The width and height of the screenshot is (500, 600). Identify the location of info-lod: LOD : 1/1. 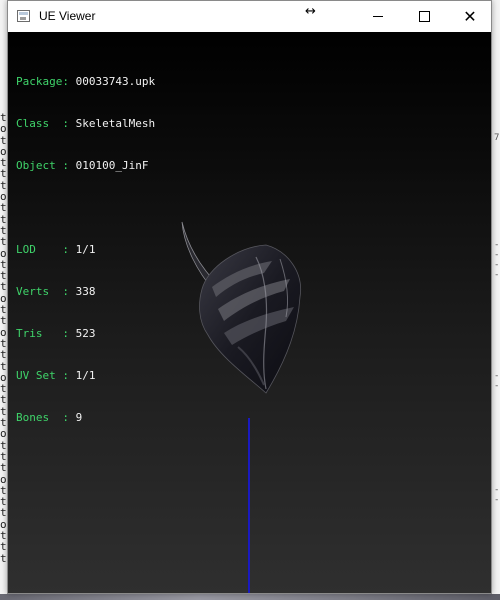
(85, 250).